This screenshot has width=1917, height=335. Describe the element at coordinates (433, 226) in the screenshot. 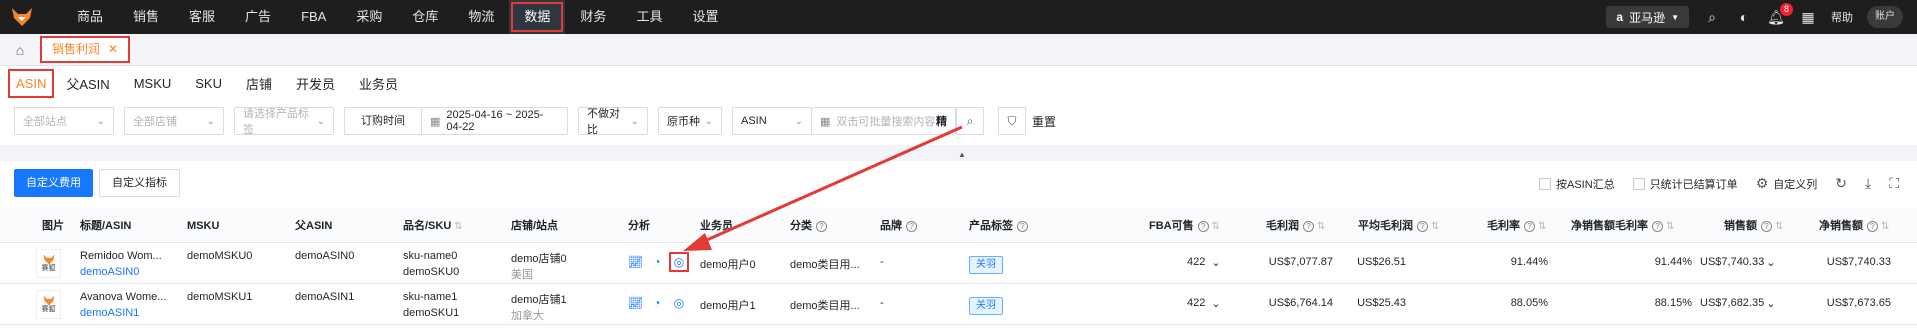

I see `col-name-sku: 品名/SKU ⇅` at that location.